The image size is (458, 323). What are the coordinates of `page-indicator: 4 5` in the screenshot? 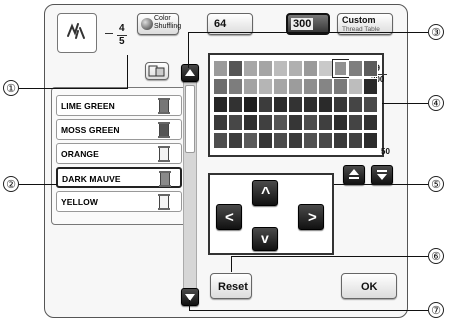 It's located at (117, 35).